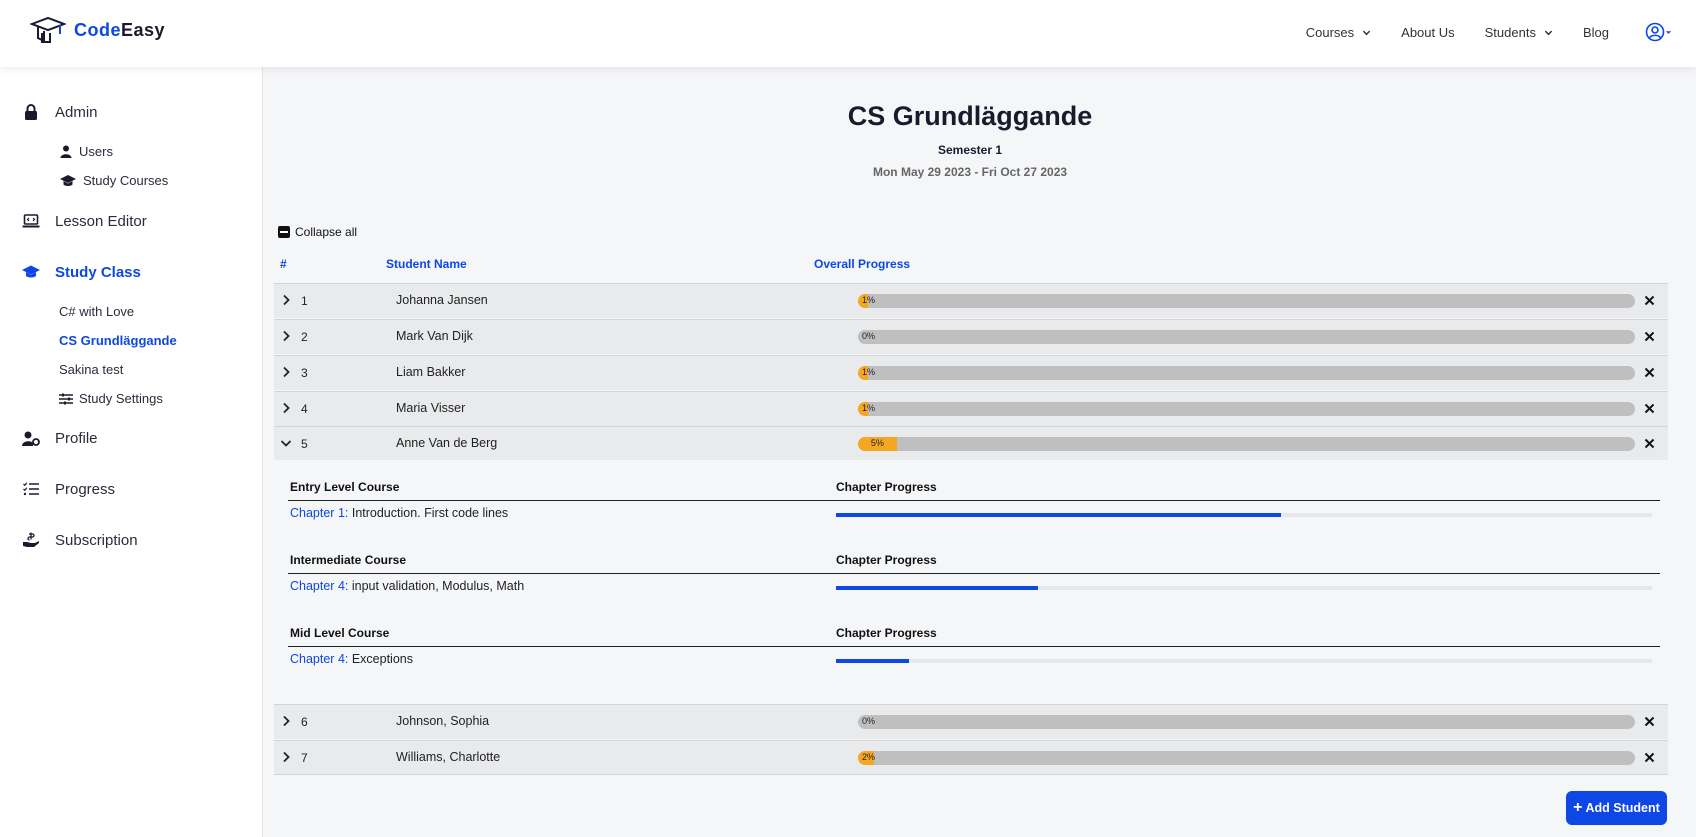 This screenshot has width=1696, height=837. What do you see at coordinates (428, 513) in the screenshot?
I see `chapter-title: Introduction. First code lines` at bounding box center [428, 513].